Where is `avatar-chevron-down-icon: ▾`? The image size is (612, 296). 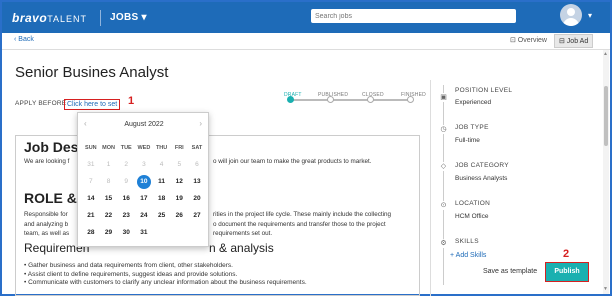
avatar-chevron-down-icon: ▾ is located at coordinates (590, 15).